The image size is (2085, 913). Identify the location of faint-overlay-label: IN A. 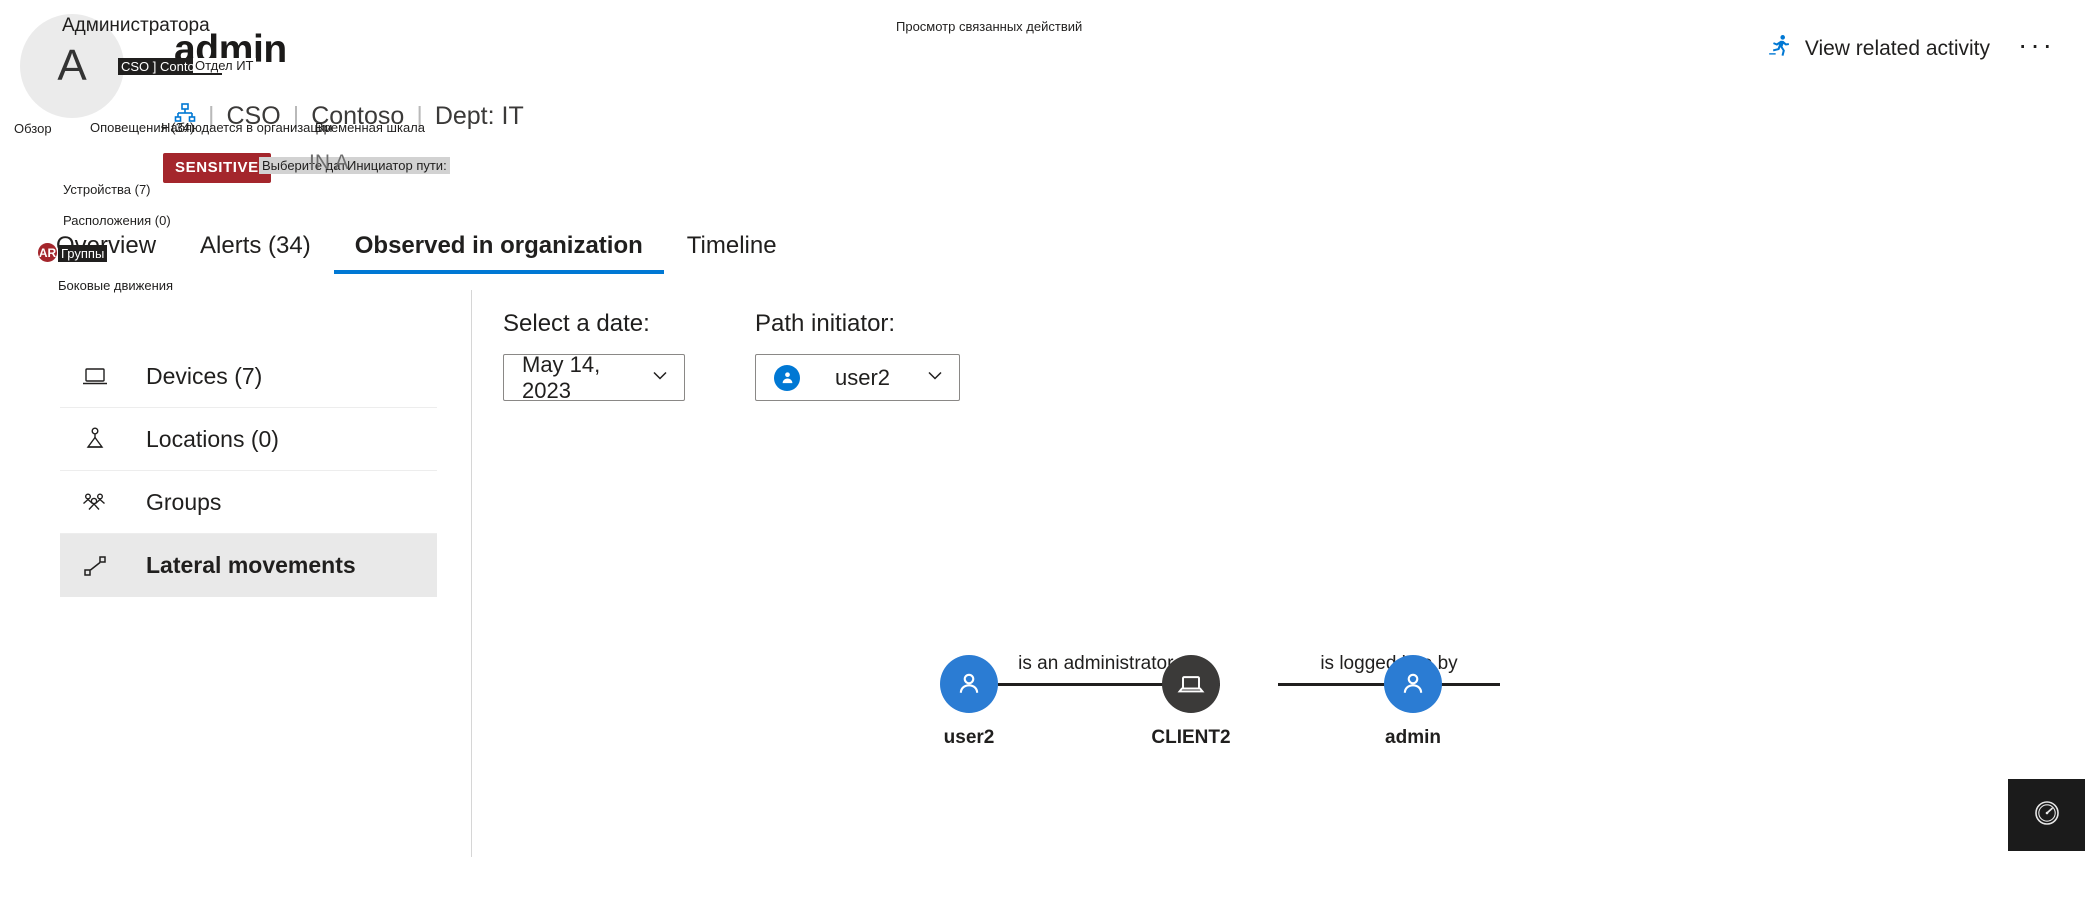
(329, 162).